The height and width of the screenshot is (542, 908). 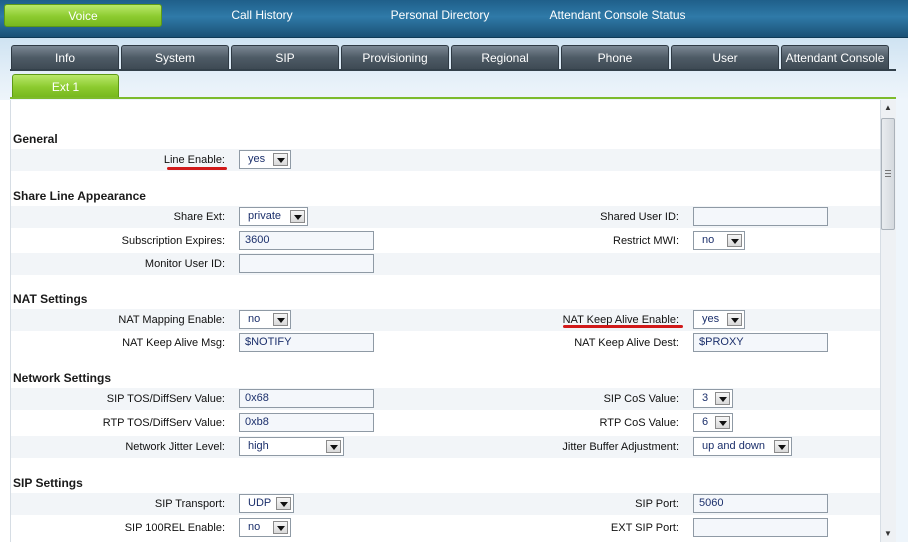 What do you see at coordinates (835, 57) in the screenshot?
I see `tab-attendant-console: Attendant Console` at bounding box center [835, 57].